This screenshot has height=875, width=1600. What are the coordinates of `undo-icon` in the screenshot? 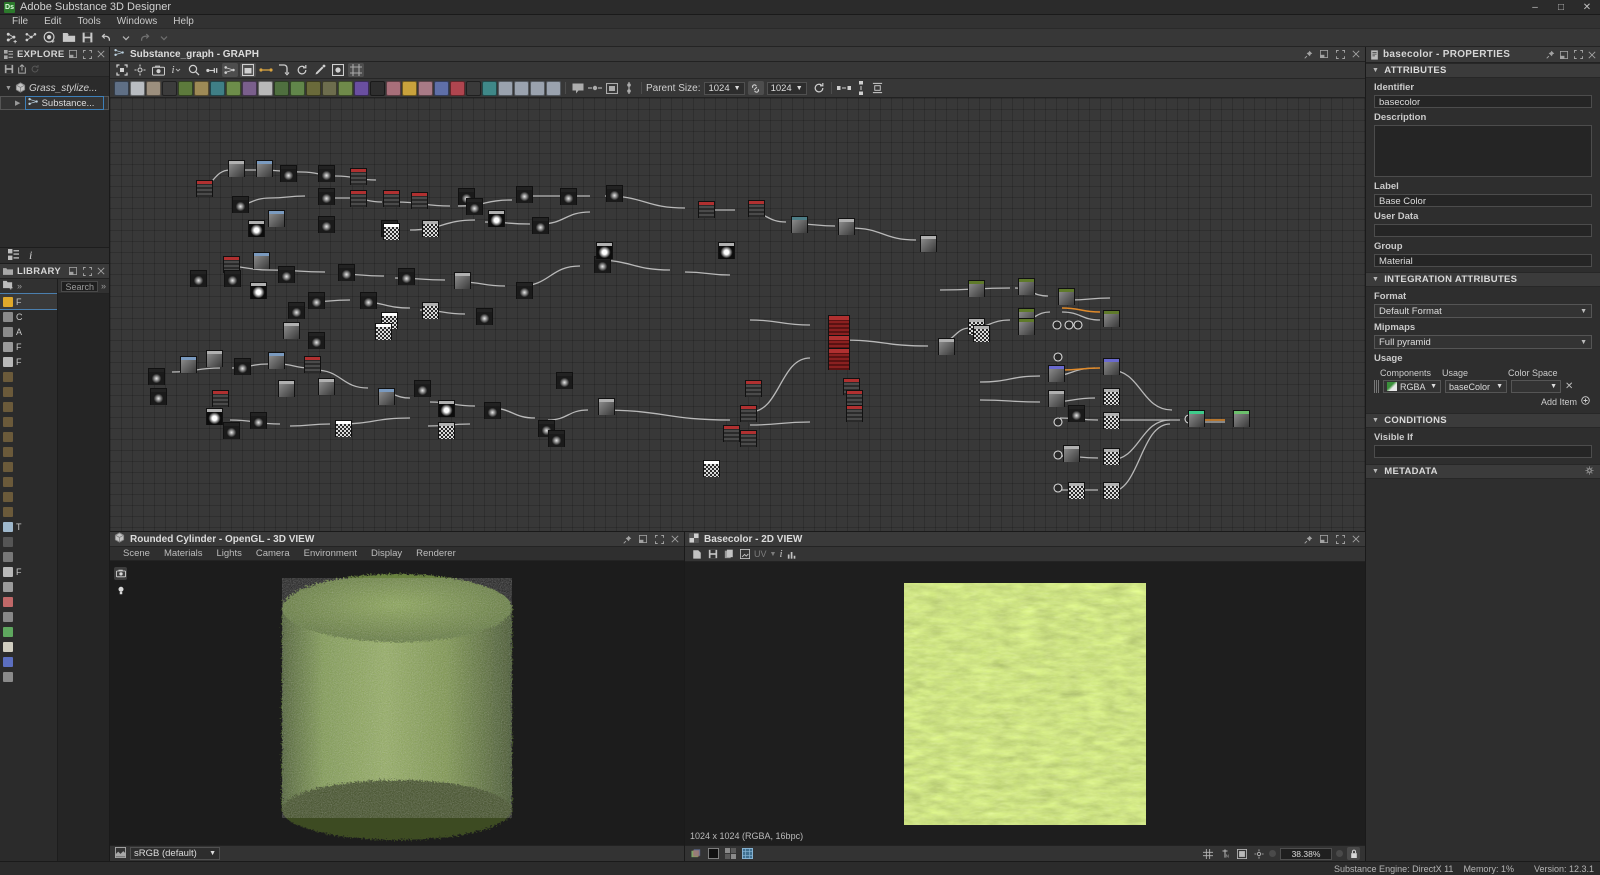 It's located at (106, 37).